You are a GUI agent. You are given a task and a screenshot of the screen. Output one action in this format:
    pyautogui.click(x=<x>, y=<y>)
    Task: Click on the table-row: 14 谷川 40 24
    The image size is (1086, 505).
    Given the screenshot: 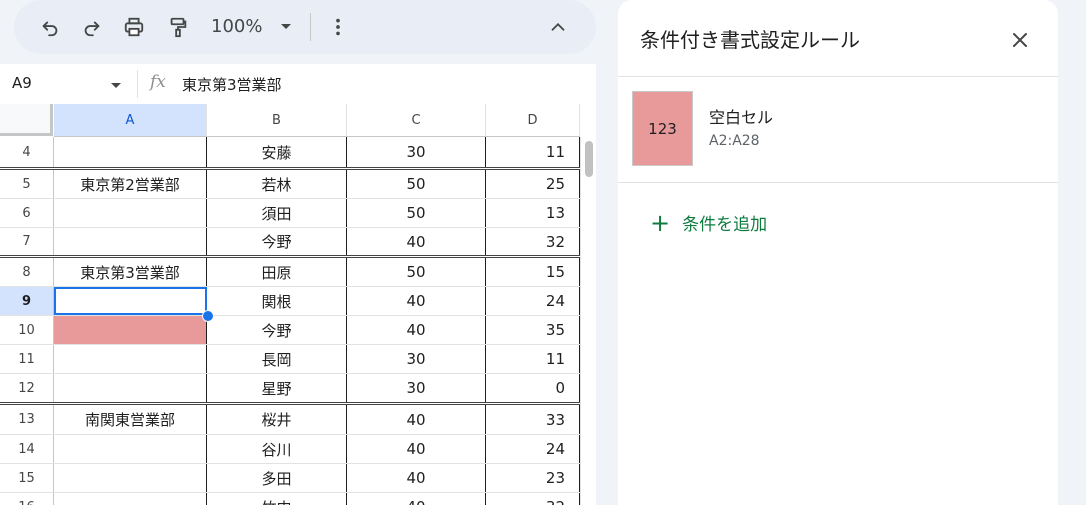 What is the action you would take?
    pyautogui.click(x=290, y=449)
    